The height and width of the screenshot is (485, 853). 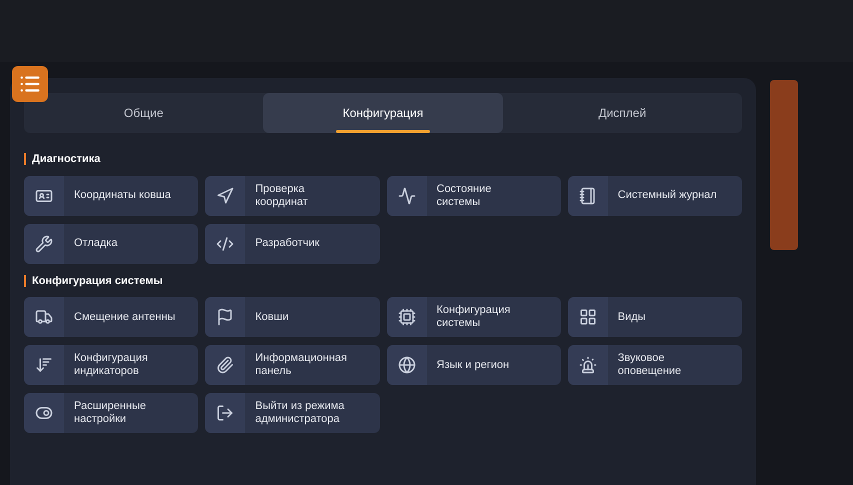 What do you see at coordinates (292, 317) in the screenshot?
I see `settings-tile: Ковши` at bounding box center [292, 317].